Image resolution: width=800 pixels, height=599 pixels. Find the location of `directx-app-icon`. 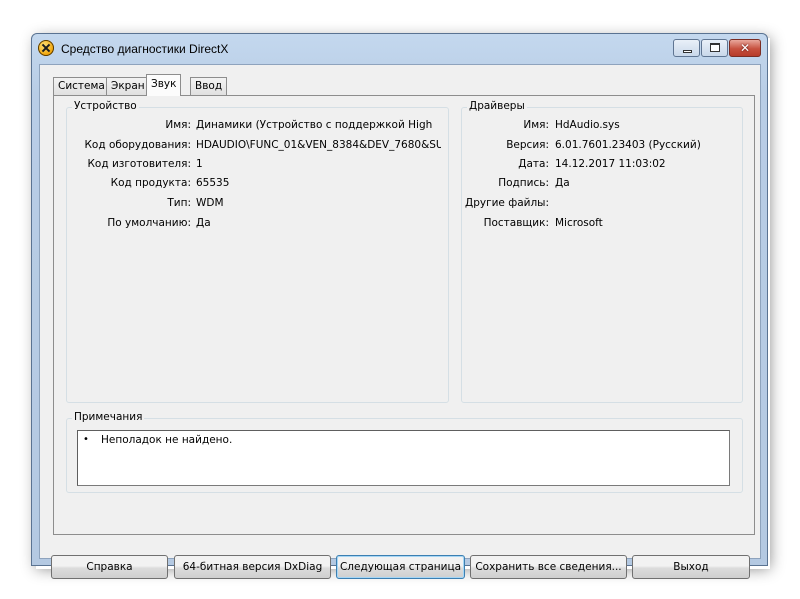

directx-app-icon is located at coordinates (46, 48).